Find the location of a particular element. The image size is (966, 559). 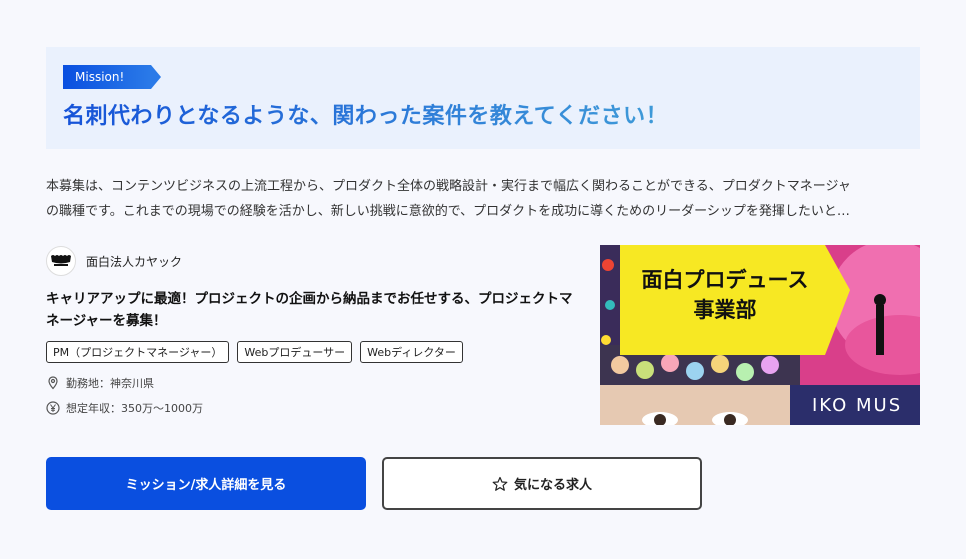

hero-image: 面白プロデュース 事業部 IKO MUS is located at coordinates (760, 335).